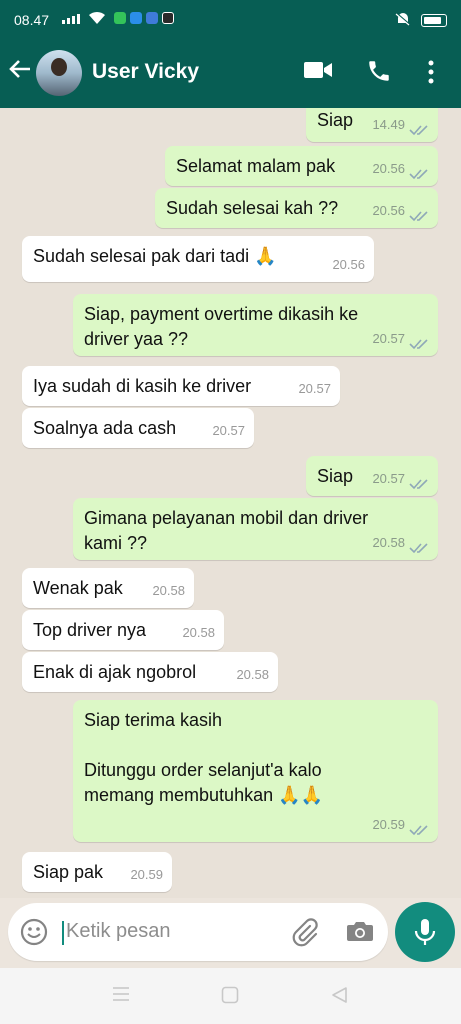  Describe the element at coordinates (115, 672) in the screenshot. I see `message-text: Enak di ajak ngobrol` at that location.